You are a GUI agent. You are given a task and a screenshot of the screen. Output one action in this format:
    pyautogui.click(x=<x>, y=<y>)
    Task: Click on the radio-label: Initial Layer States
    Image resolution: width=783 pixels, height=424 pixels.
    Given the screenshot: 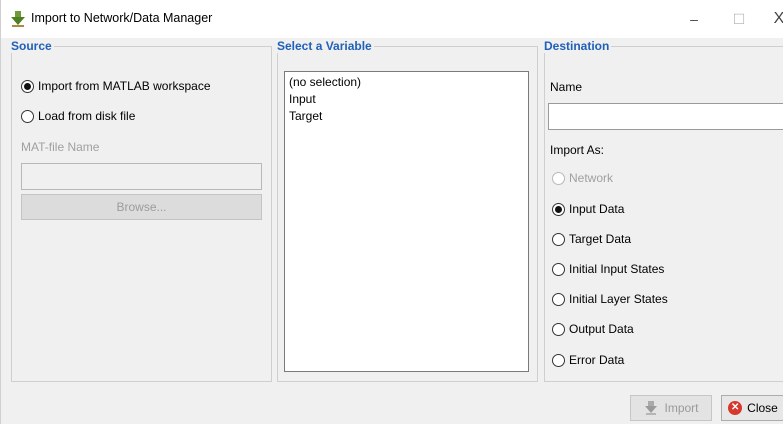 What is the action you would take?
    pyautogui.click(x=618, y=299)
    